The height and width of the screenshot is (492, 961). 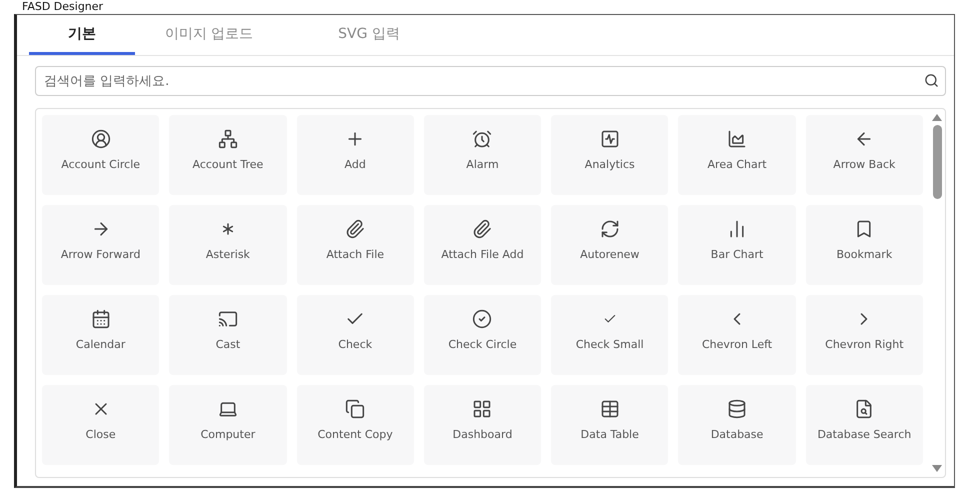 I want to click on icon-tile: Bar Chart, so click(x=737, y=245).